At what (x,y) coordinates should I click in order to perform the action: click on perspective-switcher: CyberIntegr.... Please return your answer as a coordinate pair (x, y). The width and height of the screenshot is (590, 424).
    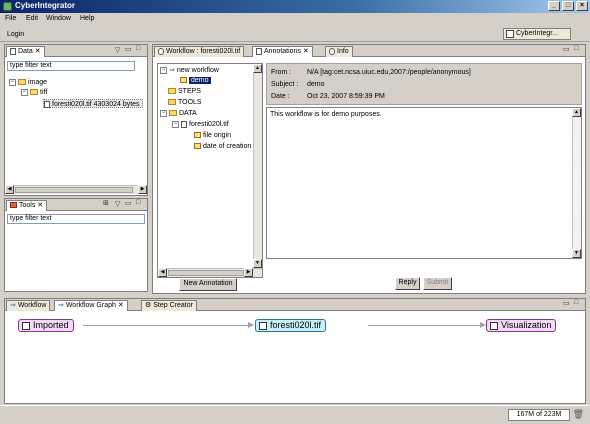
    Looking at the image, I should click on (537, 34).